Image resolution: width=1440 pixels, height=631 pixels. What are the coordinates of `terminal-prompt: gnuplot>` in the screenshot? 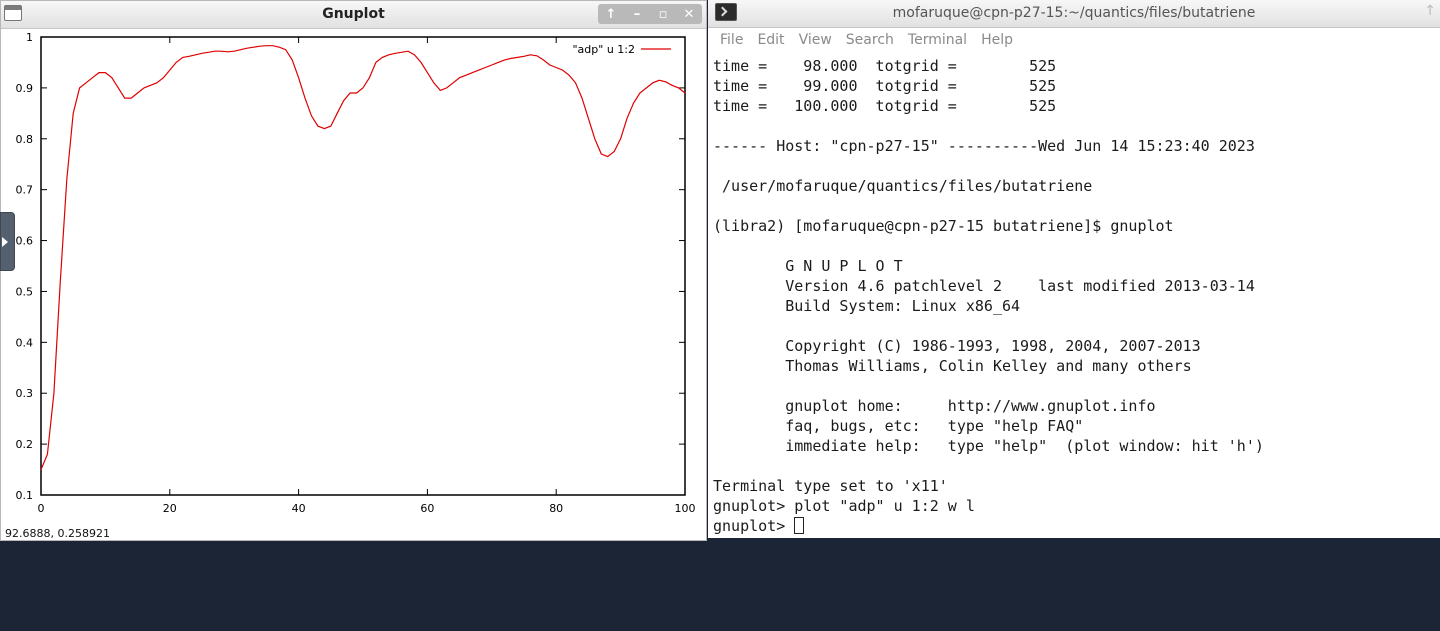 It's located at (754, 526).